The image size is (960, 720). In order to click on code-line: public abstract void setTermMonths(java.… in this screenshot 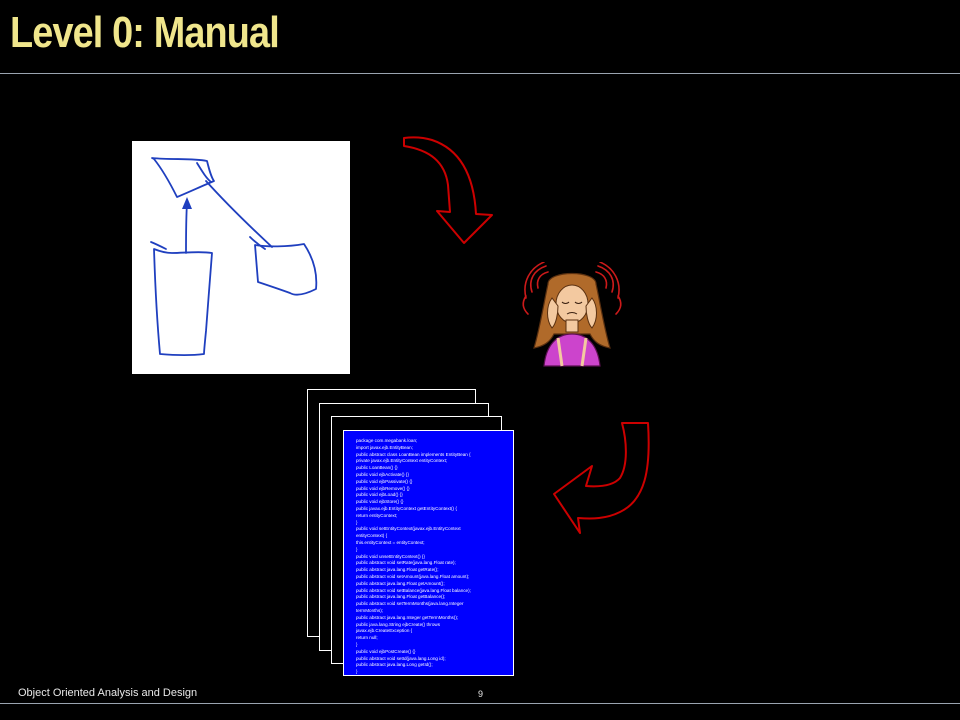, I will do `click(410, 604)`.